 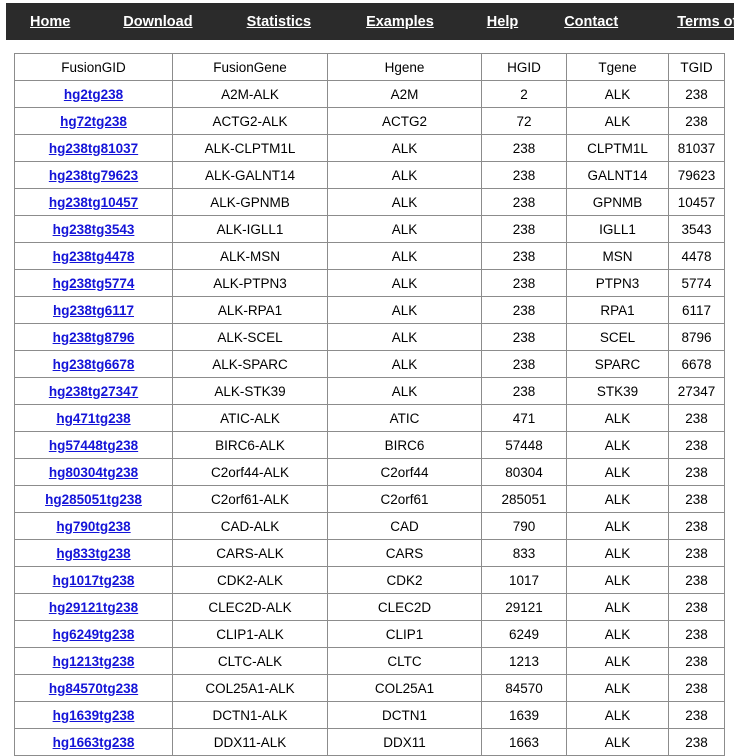 I want to click on nav-link-help: Help, so click(x=502, y=22).